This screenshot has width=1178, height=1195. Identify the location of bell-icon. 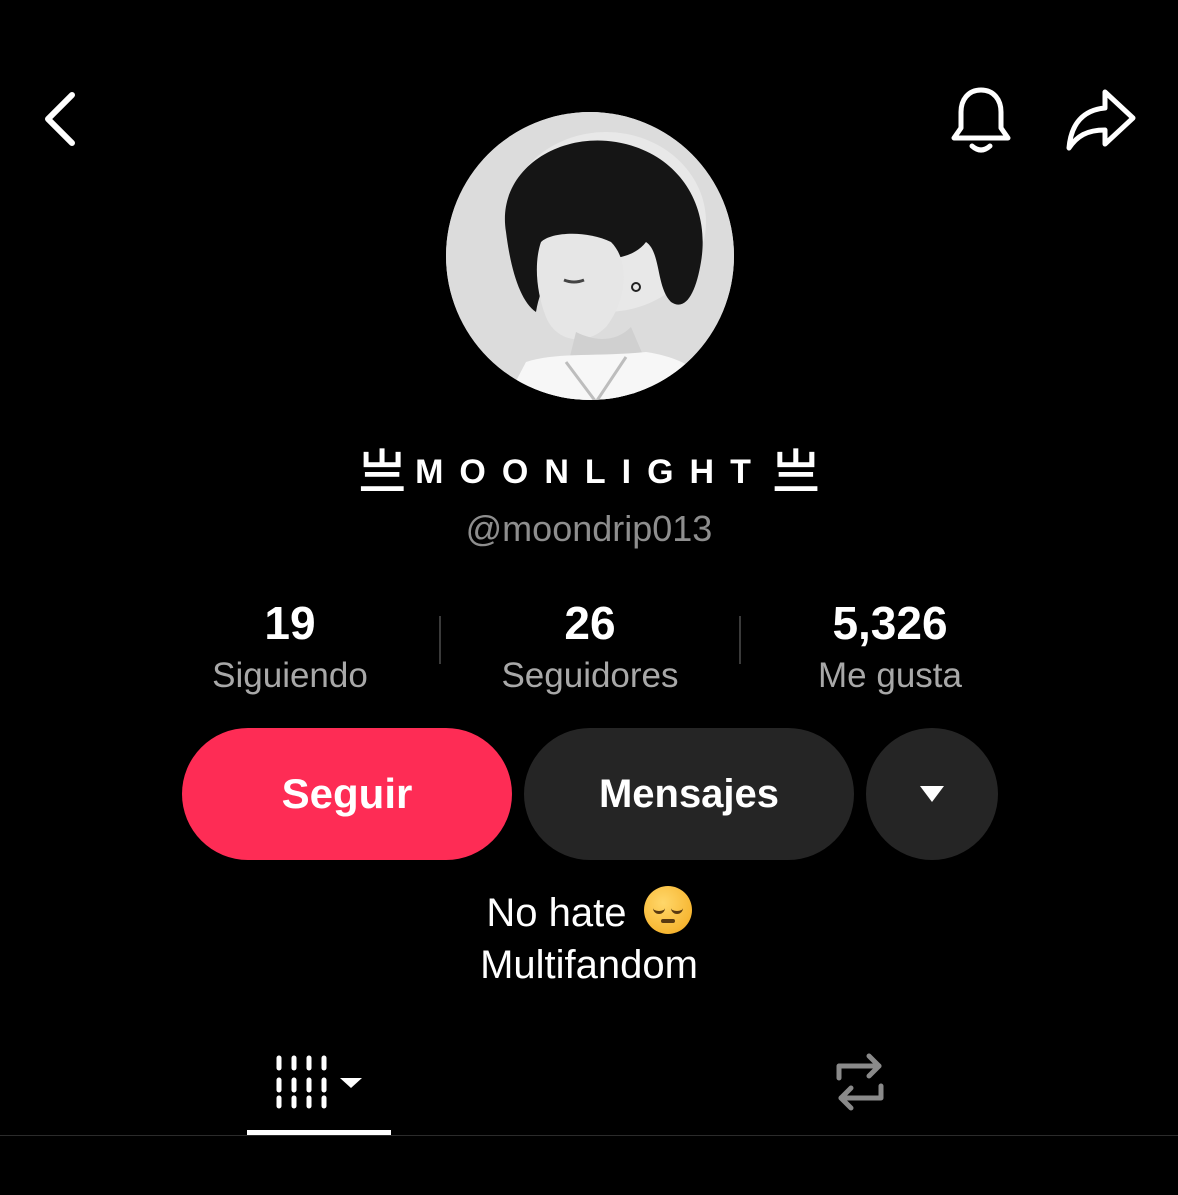
(981, 120).